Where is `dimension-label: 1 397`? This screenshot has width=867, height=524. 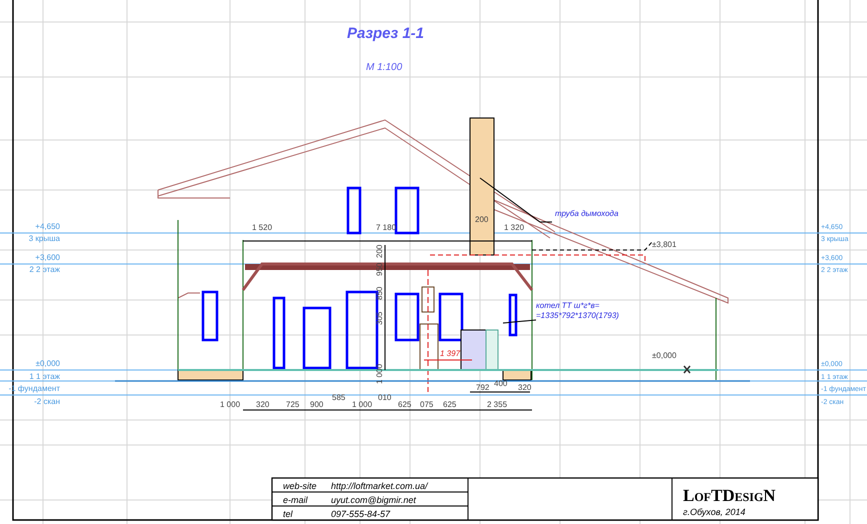 dimension-label: 1 397 is located at coordinates (450, 353).